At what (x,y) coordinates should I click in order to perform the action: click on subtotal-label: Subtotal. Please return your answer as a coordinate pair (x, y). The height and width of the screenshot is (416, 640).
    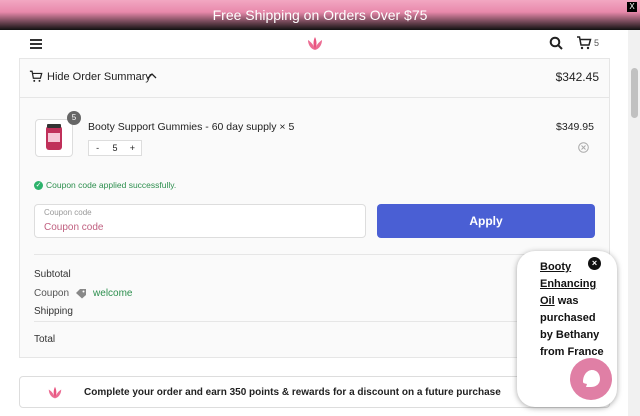
    Looking at the image, I should click on (52, 274).